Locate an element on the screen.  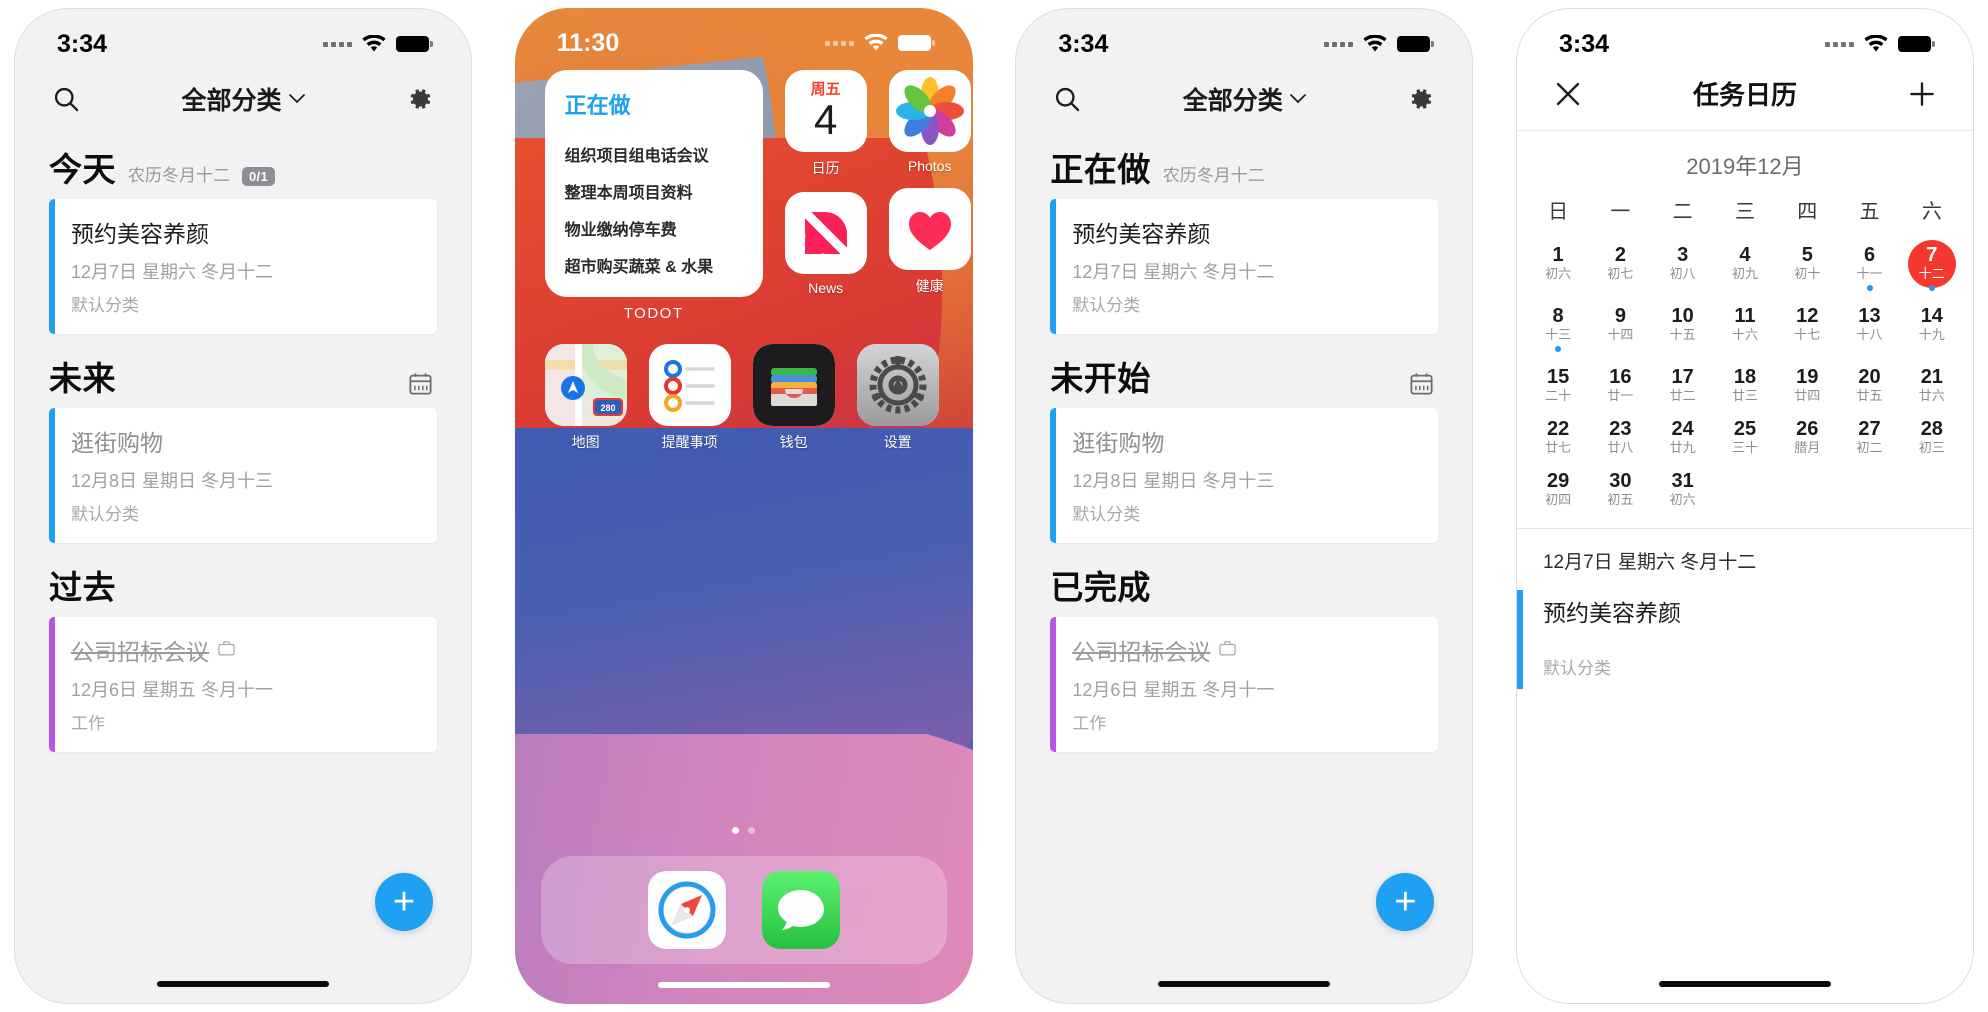
calendar-day: 23 廿八 is located at coordinates (1620, 438).